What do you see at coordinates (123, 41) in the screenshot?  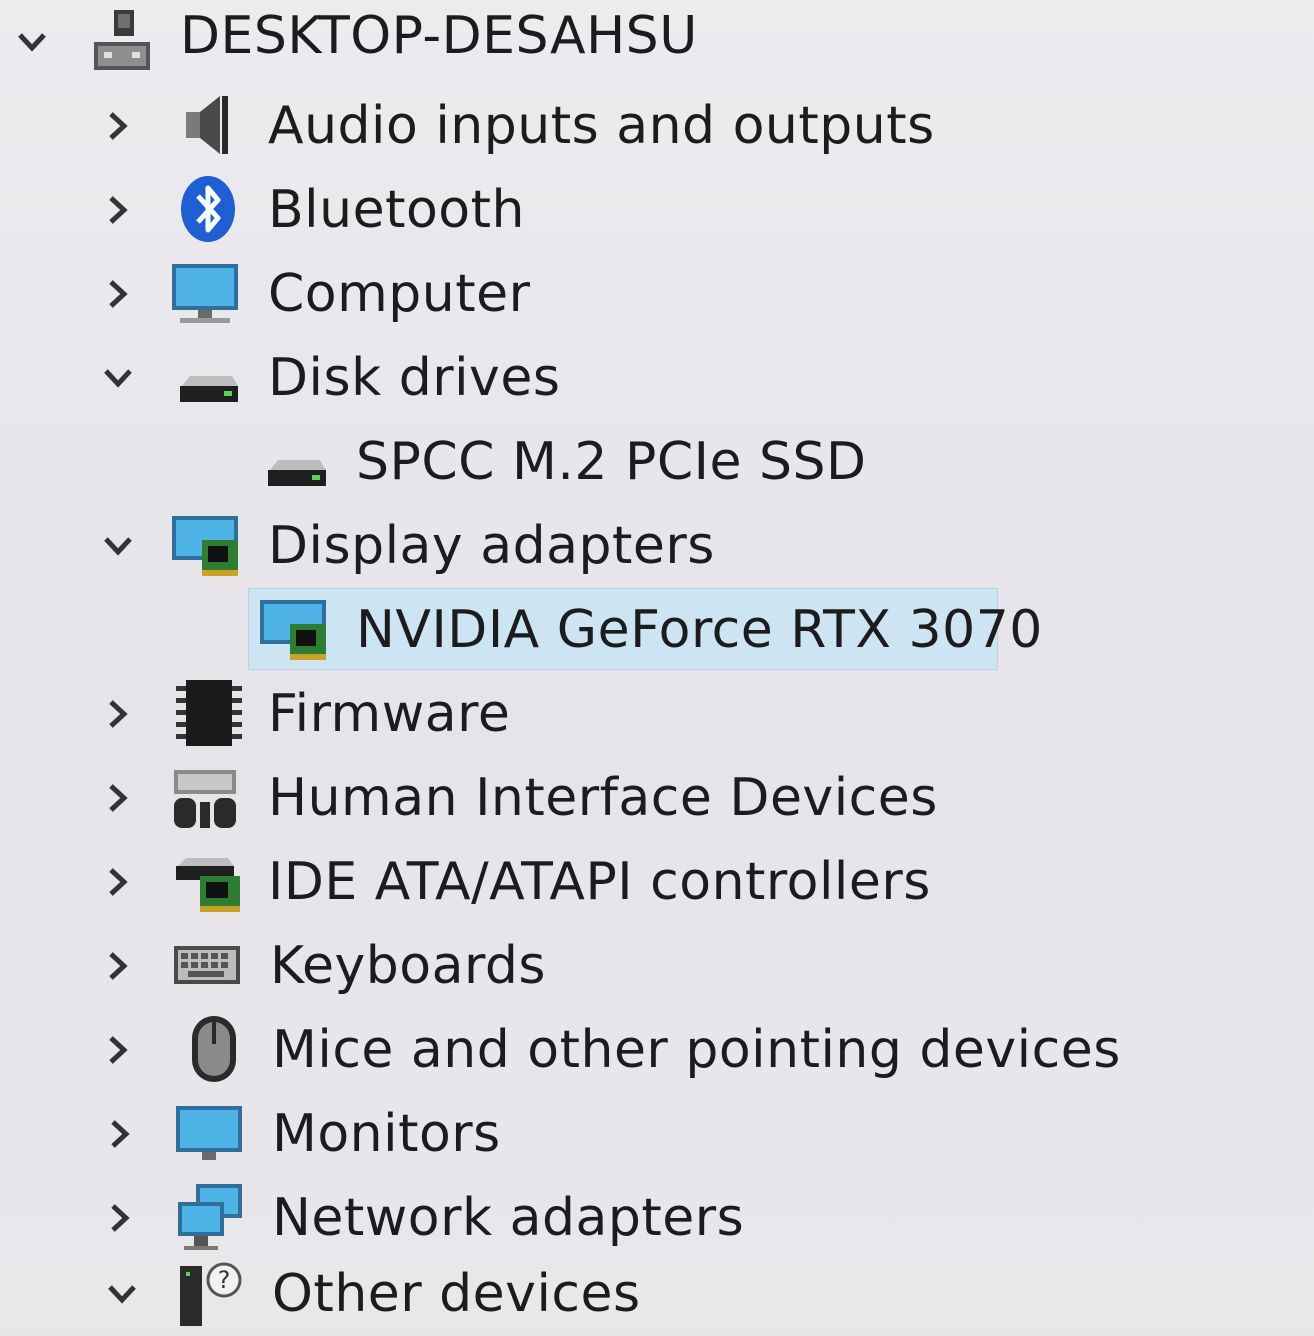 I see `computer-network-icon` at bounding box center [123, 41].